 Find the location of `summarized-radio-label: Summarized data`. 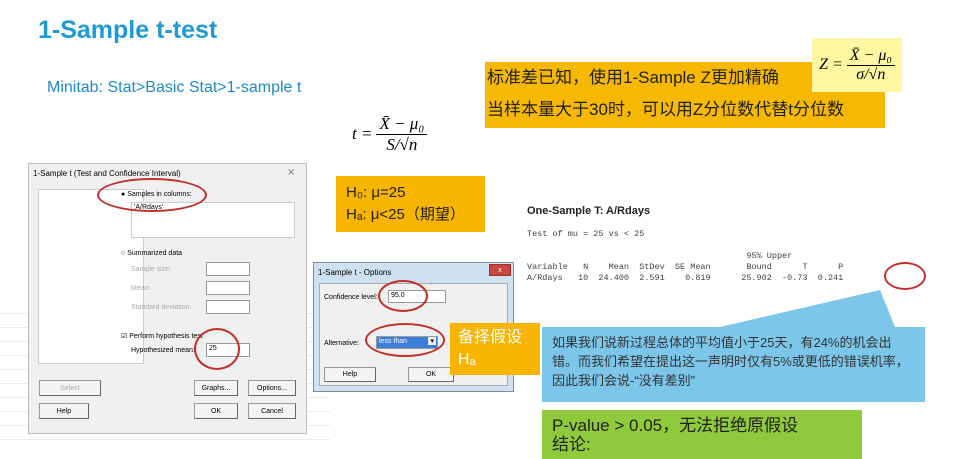

summarized-radio-label: Summarized data is located at coordinates (155, 253).